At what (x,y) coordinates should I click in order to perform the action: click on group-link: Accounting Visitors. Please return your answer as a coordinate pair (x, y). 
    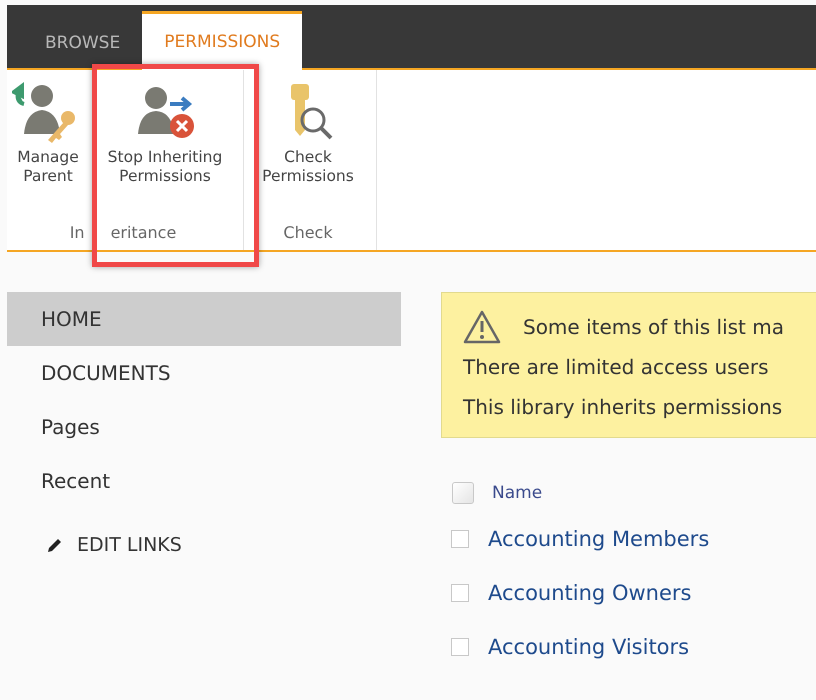
    Looking at the image, I should click on (589, 647).